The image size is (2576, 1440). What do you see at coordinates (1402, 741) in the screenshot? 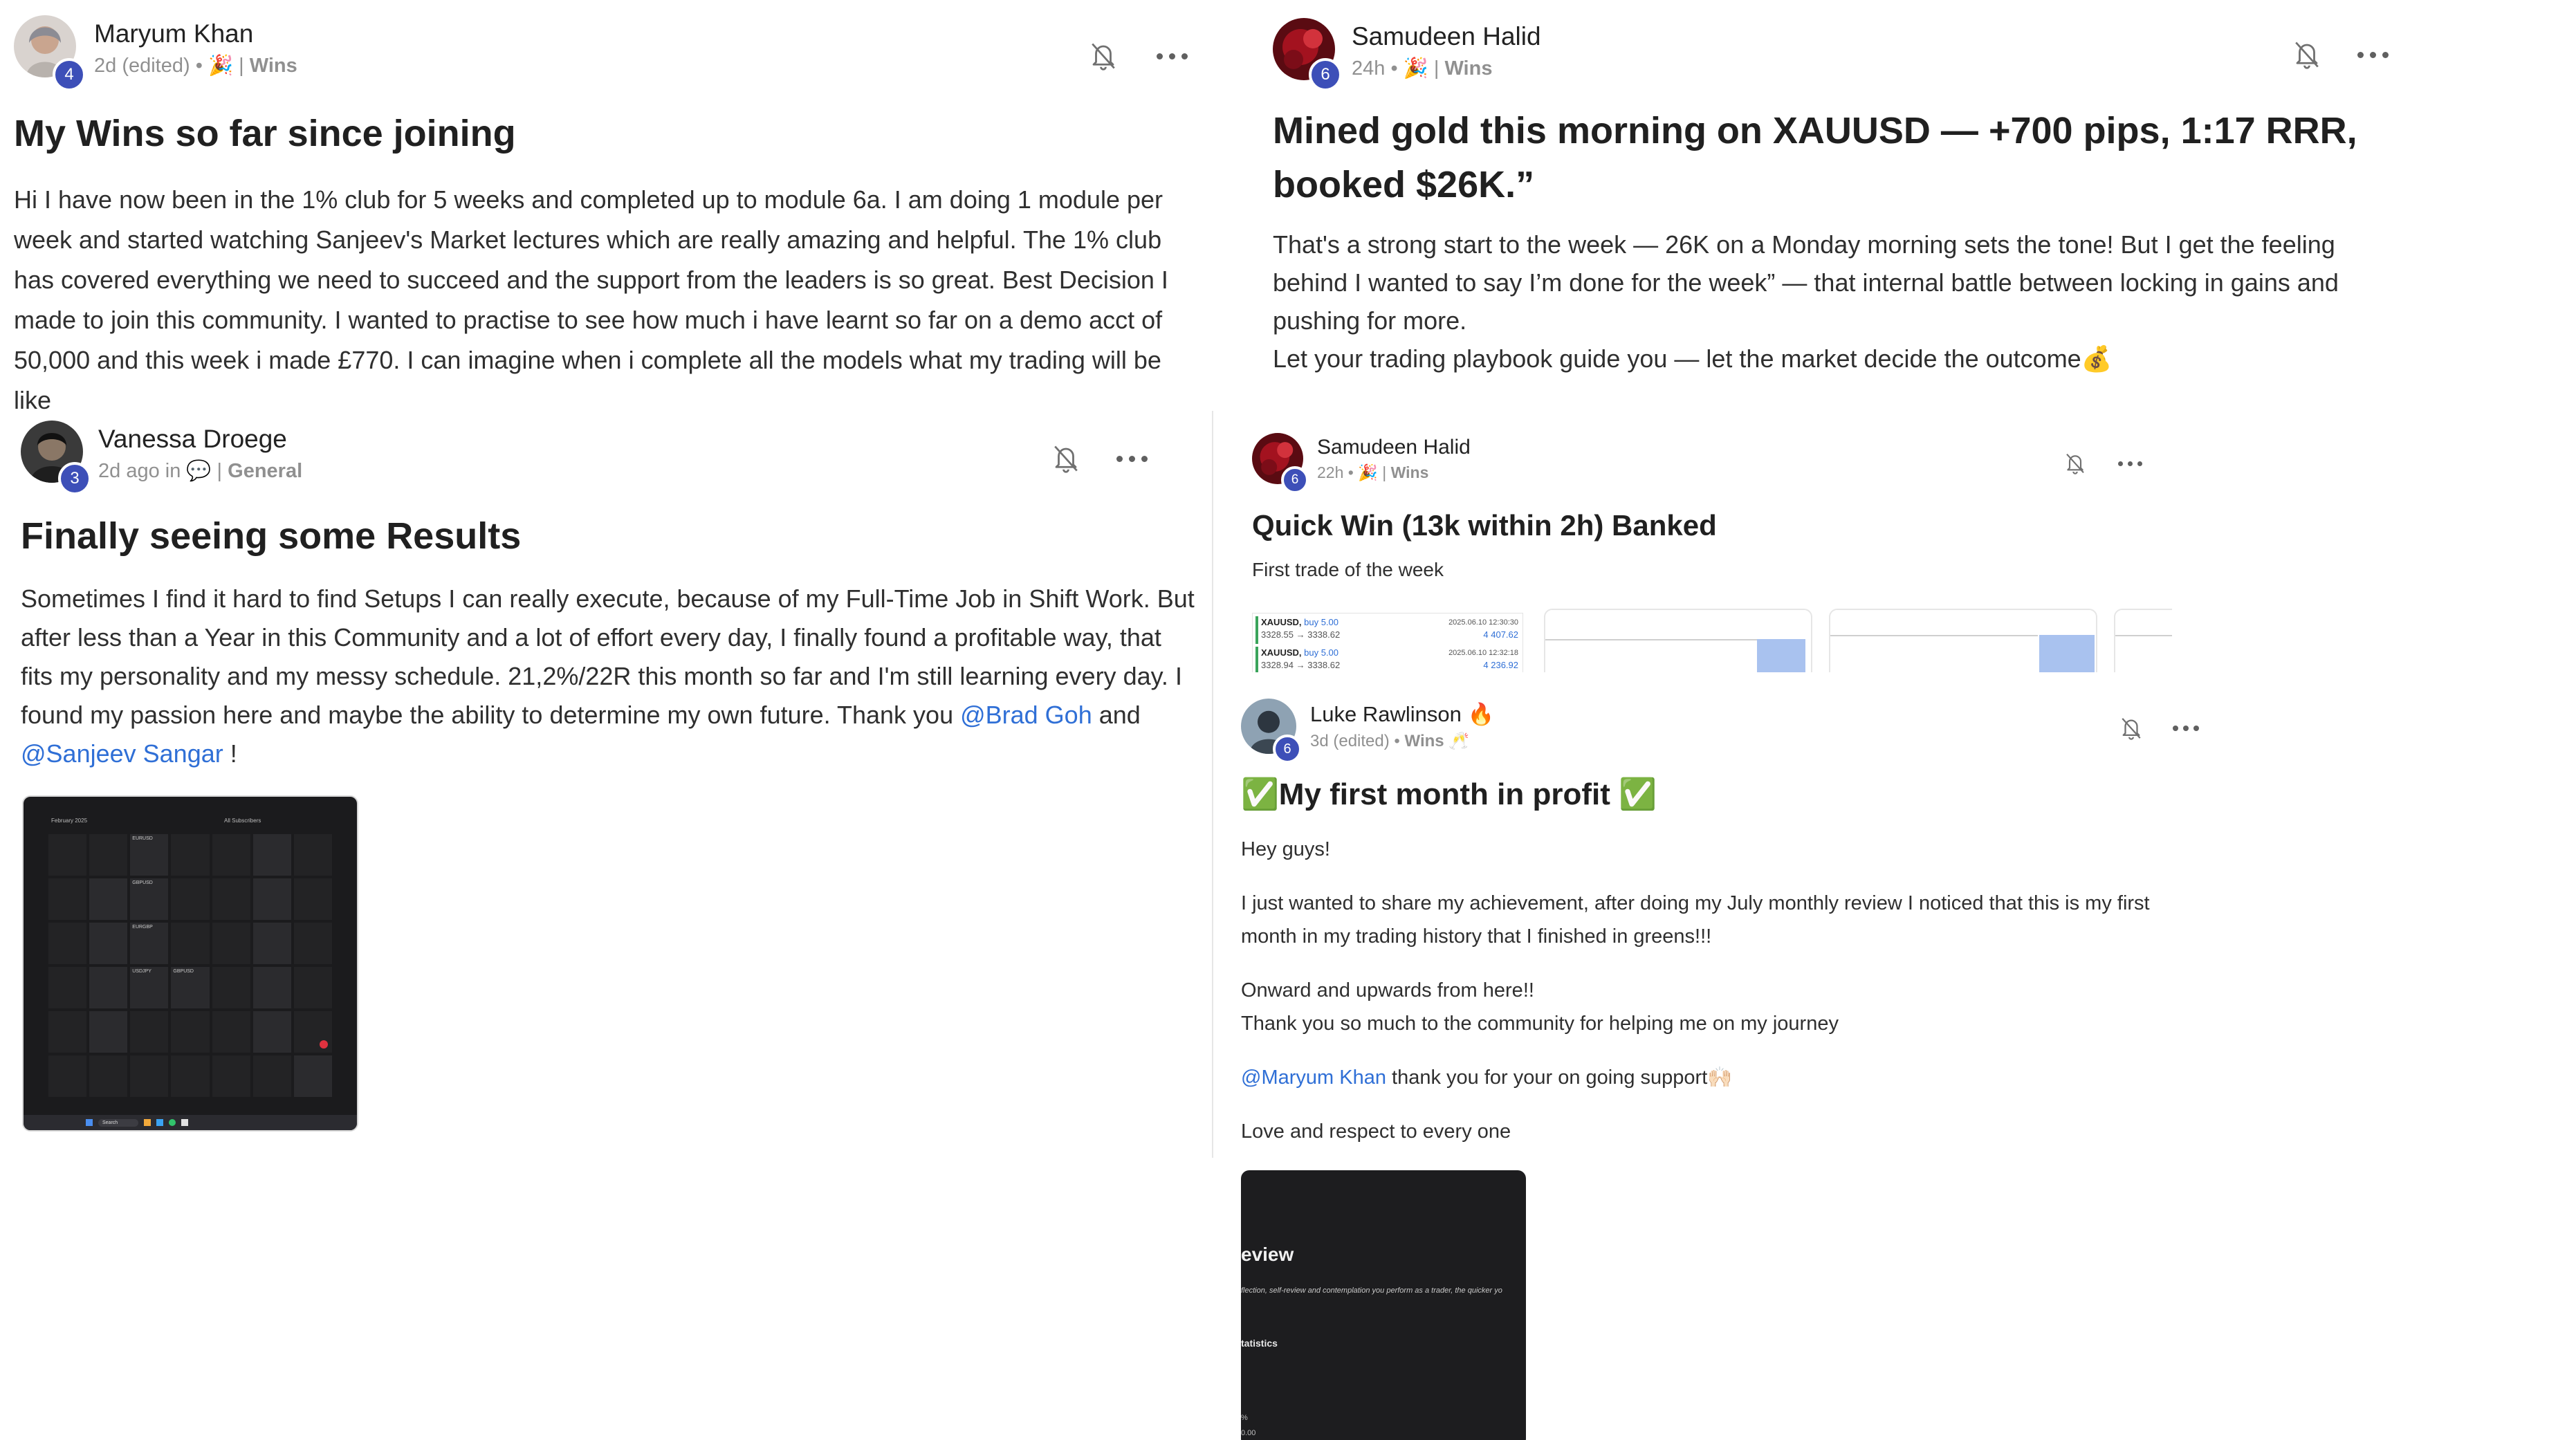
I see `post-meta: 3d (edited) • Wins 🥂` at bounding box center [1402, 741].